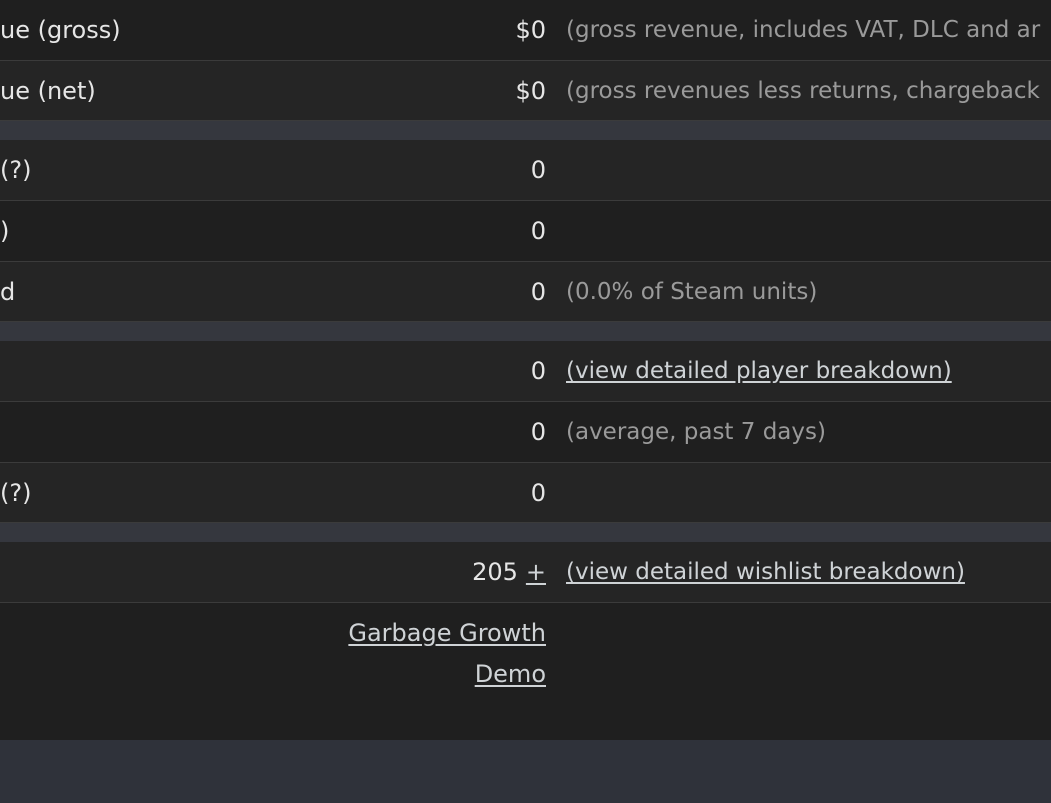  Describe the element at coordinates (60, 30) in the screenshot. I see `row-label: ue (gross)` at that location.